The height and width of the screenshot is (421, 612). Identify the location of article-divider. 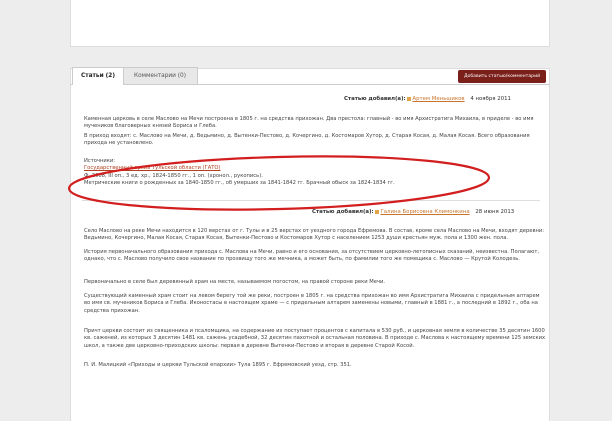
(311, 200).